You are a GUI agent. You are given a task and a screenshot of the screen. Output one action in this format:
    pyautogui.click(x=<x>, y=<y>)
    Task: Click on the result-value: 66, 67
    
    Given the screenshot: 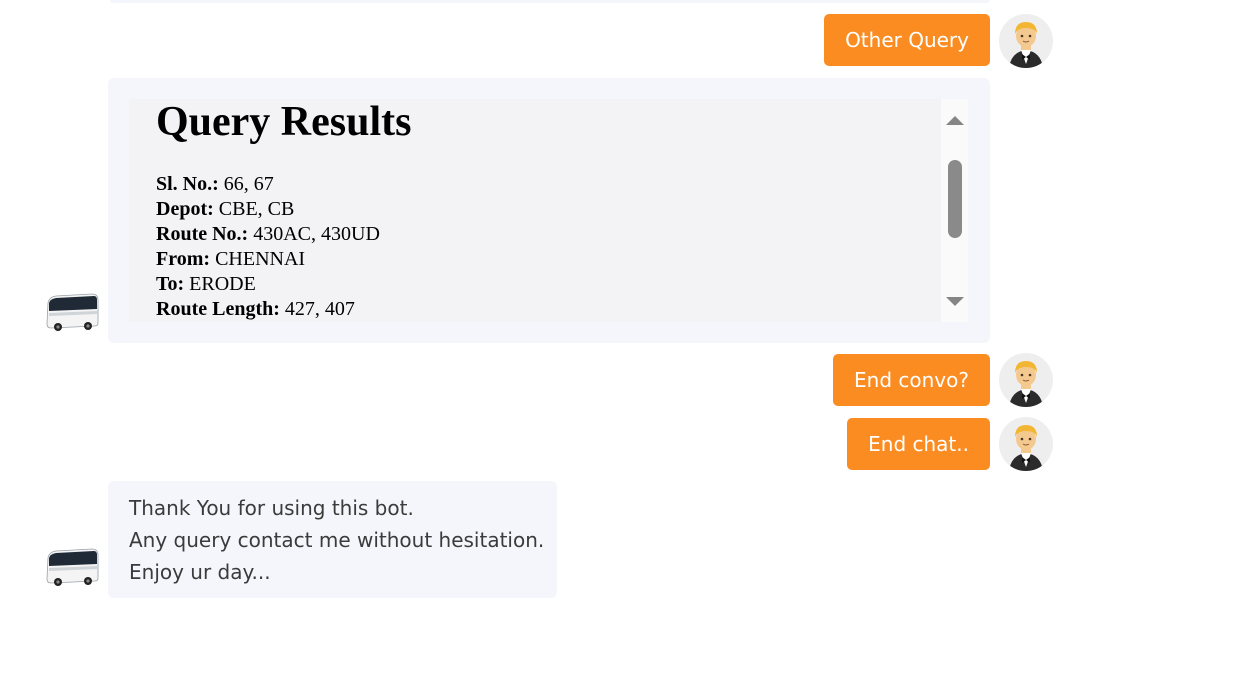 What is the action you would take?
    pyautogui.click(x=246, y=184)
    